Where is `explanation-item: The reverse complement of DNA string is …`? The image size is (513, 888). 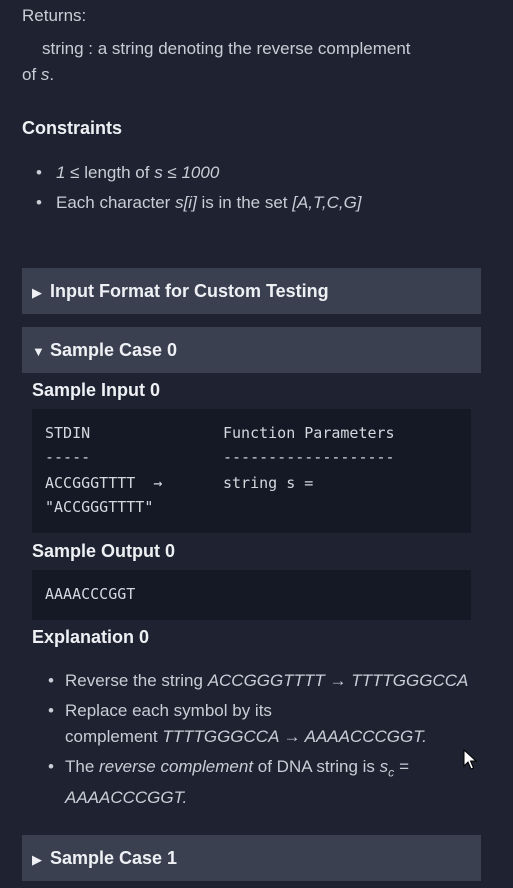 explanation-item: The reverse complement of DNA string is … is located at coordinates (263, 782).